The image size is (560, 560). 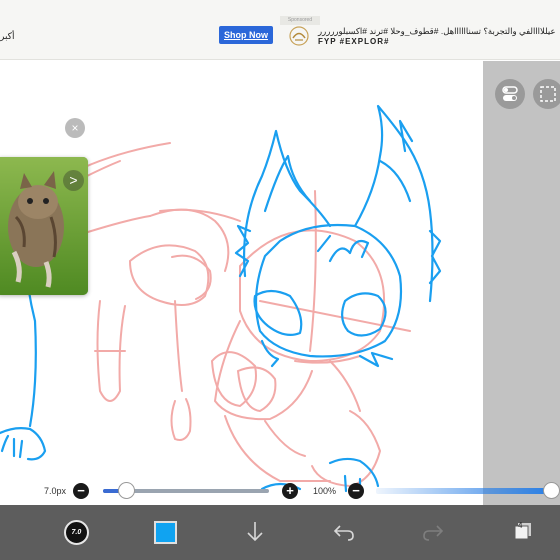 I want to click on redo-icon, so click(x=433, y=532).